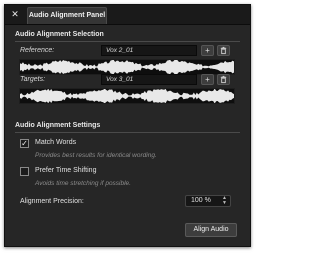 The width and height of the screenshot is (320, 255). Describe the element at coordinates (207, 50) in the screenshot. I see `add-reference-button: +` at that location.